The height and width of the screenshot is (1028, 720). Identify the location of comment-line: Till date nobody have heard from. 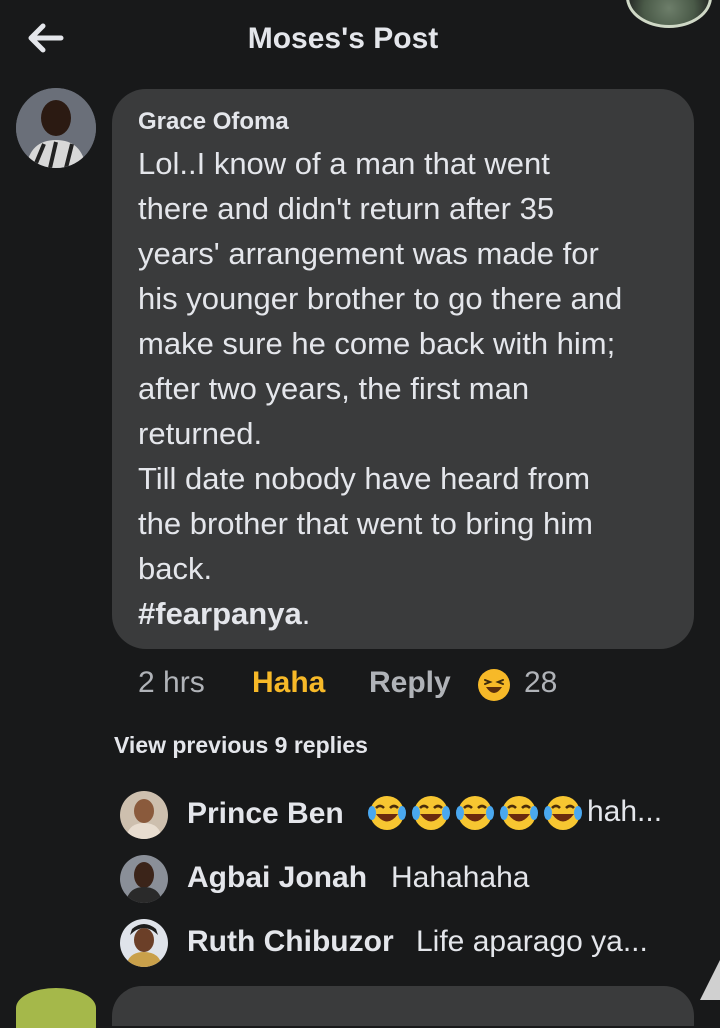
(364, 478).